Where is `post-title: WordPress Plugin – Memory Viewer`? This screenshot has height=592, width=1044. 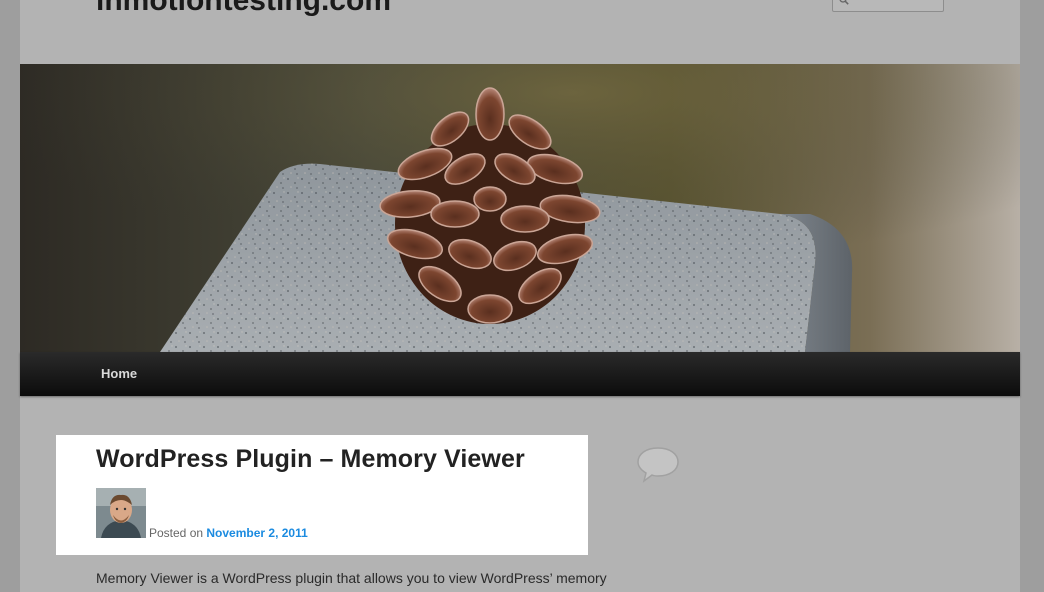 post-title: WordPress Plugin – Memory Viewer is located at coordinates (310, 459).